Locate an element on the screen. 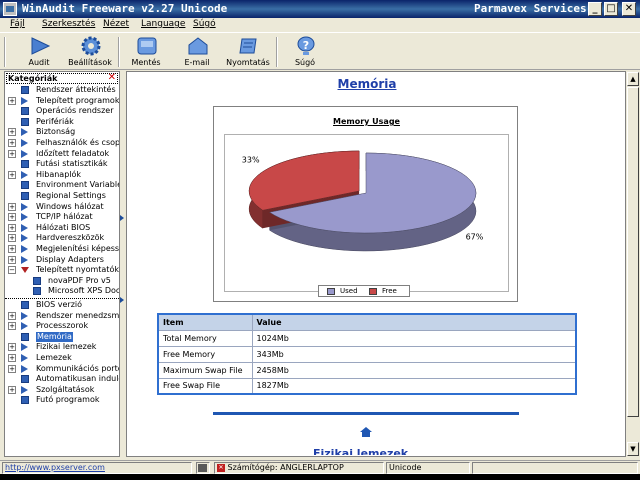 This screenshot has width=640, height=480. tree-item: + Display Adapters is located at coordinates (62, 260).